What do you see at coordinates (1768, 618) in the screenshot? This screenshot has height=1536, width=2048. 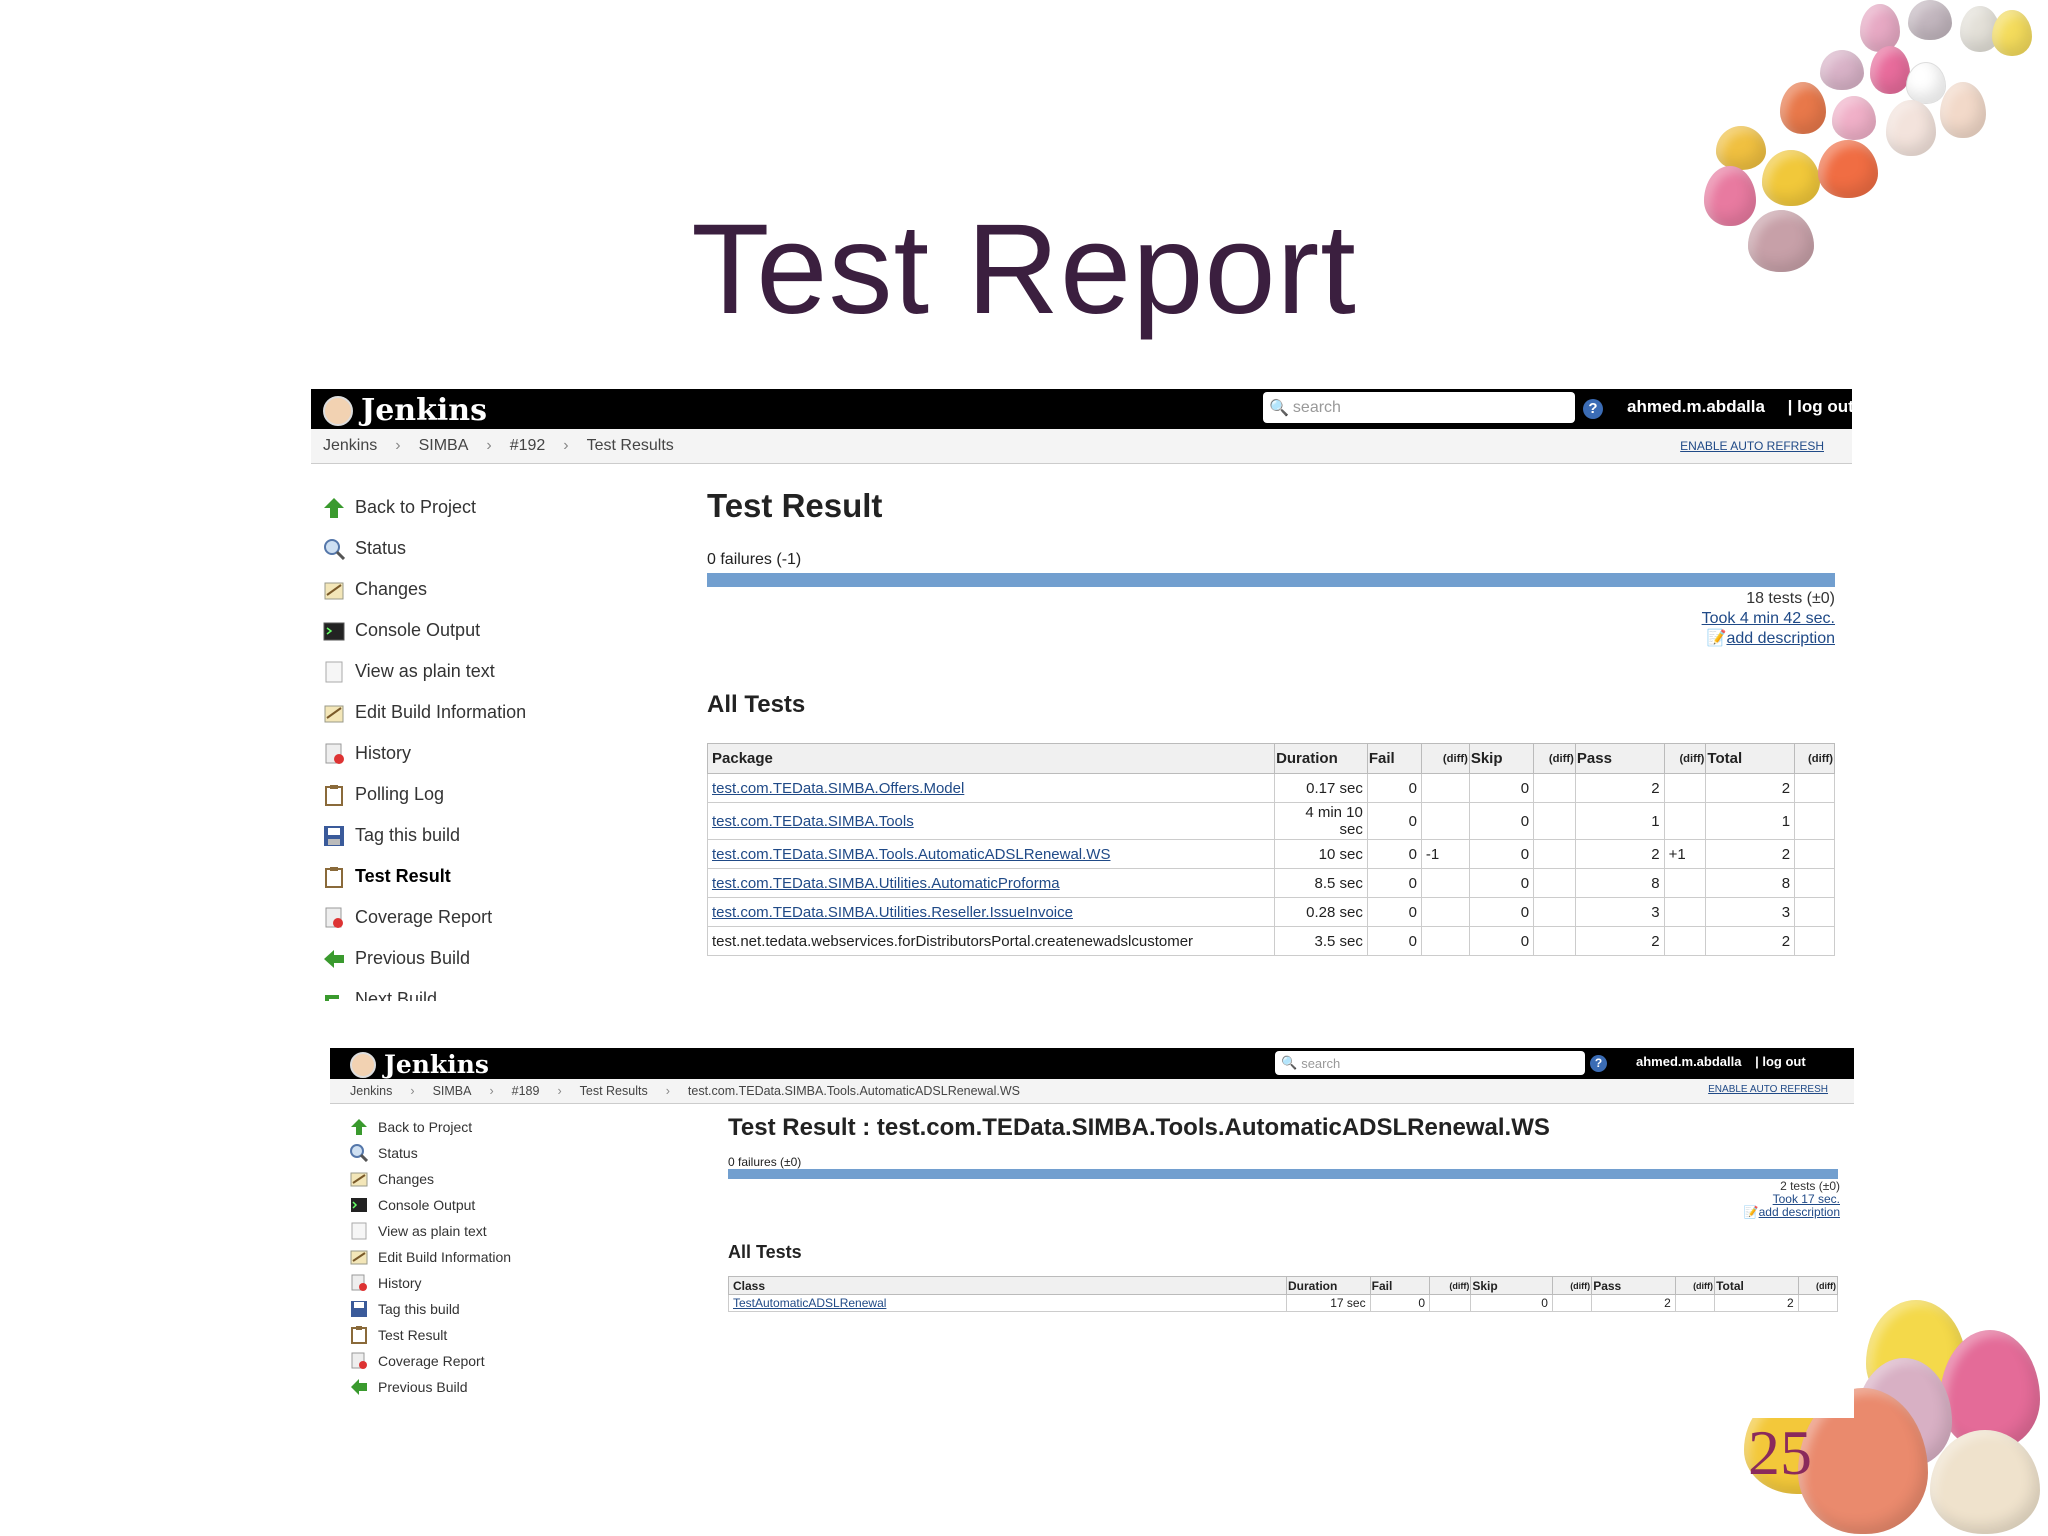 I see `took-duration-link: Took 4 min 42 sec.` at bounding box center [1768, 618].